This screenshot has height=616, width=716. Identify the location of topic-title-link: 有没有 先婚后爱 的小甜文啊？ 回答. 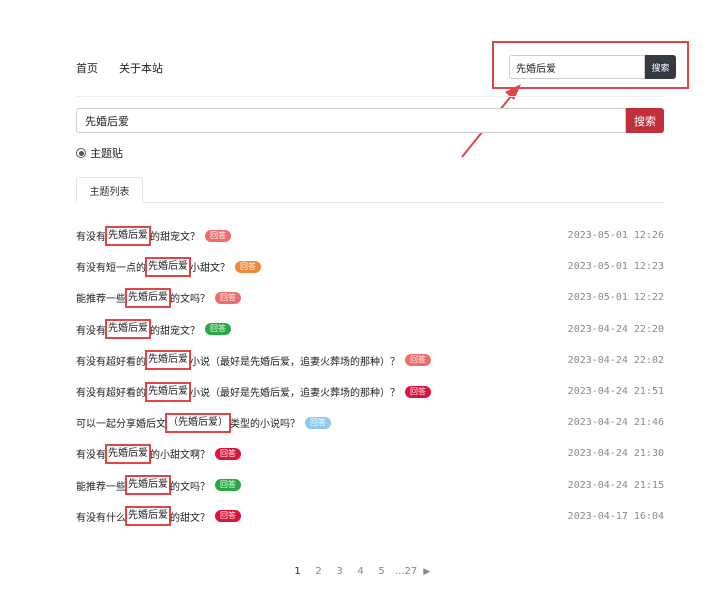
(158, 453).